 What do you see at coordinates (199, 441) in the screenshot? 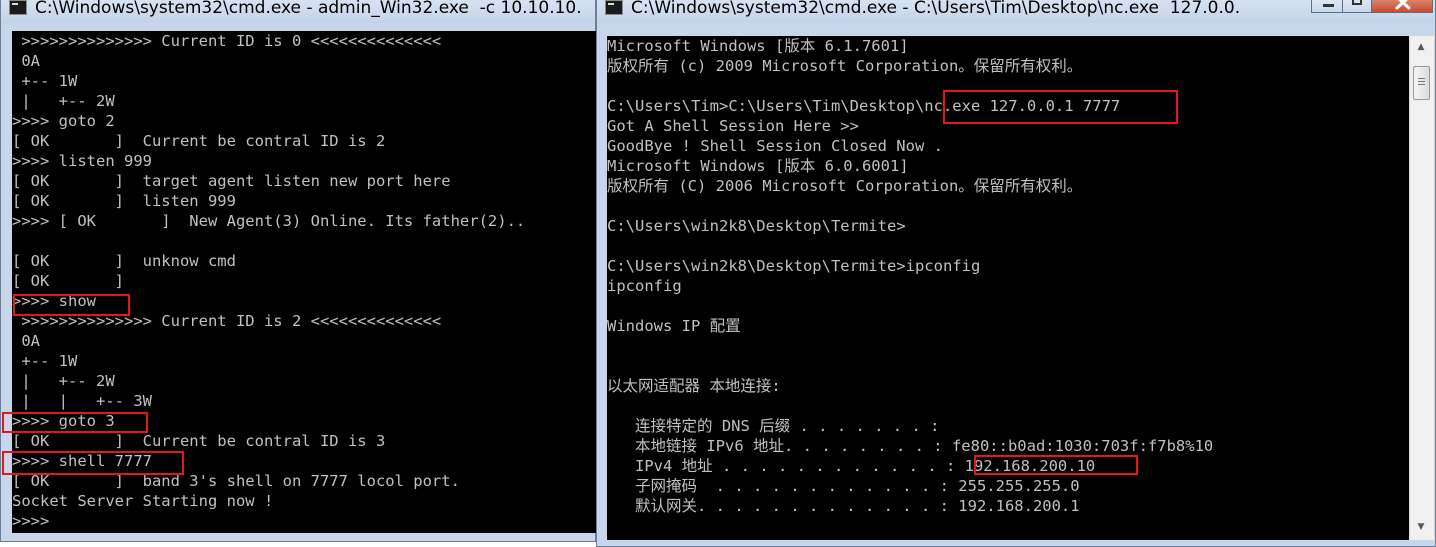
I see `console-line: [ OK ] Current be contral ID is 3` at bounding box center [199, 441].